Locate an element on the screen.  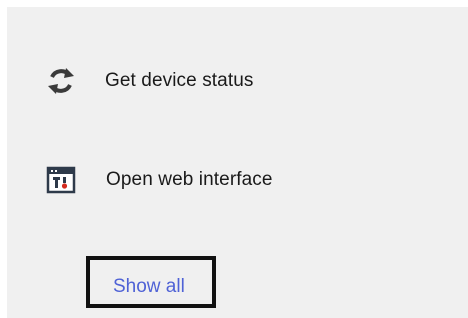
refresh-icon is located at coordinates (61, 81).